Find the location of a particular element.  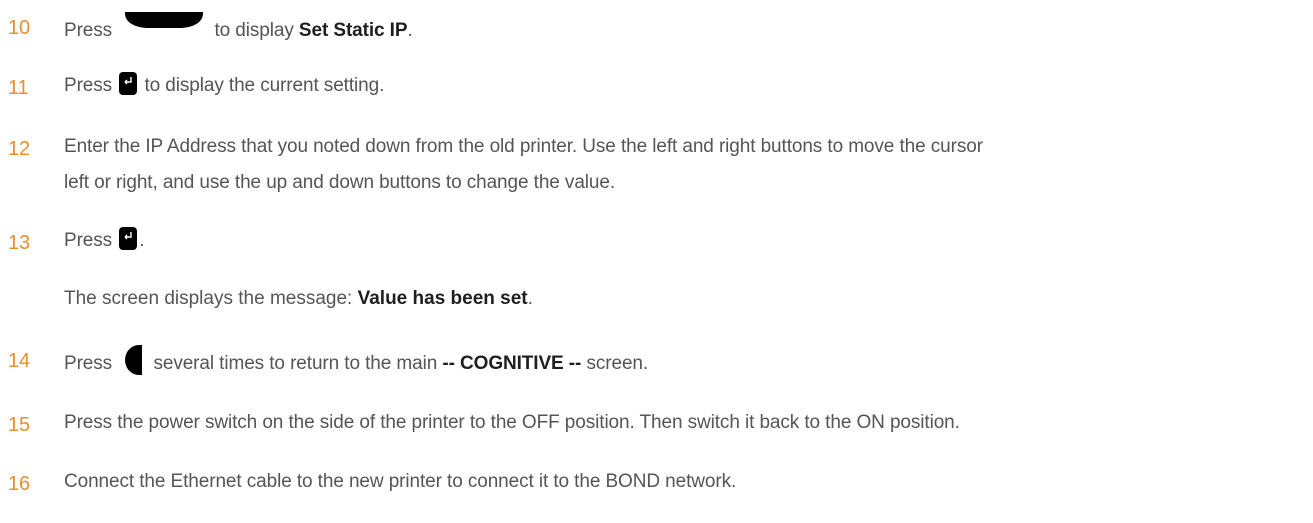

step-text-tail: screen. is located at coordinates (617, 363).